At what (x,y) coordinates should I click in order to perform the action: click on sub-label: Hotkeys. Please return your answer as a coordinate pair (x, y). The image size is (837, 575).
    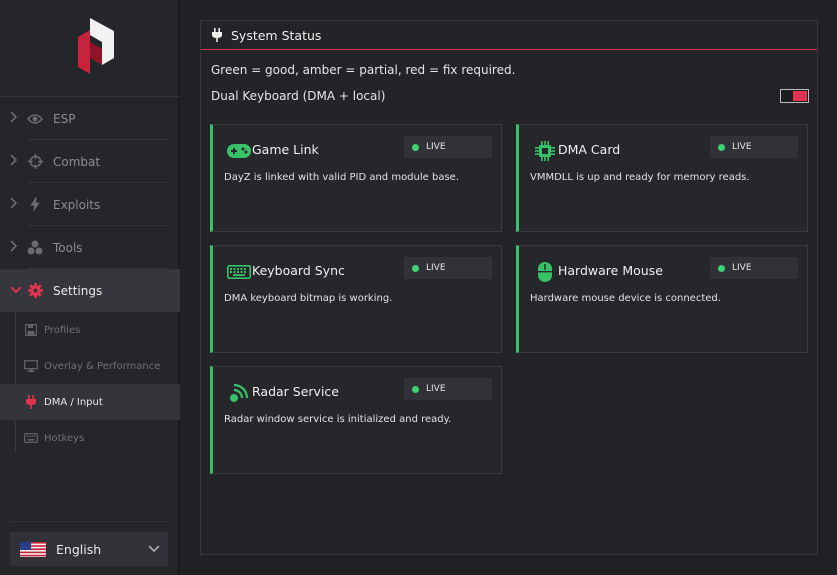
    Looking at the image, I should click on (64, 438).